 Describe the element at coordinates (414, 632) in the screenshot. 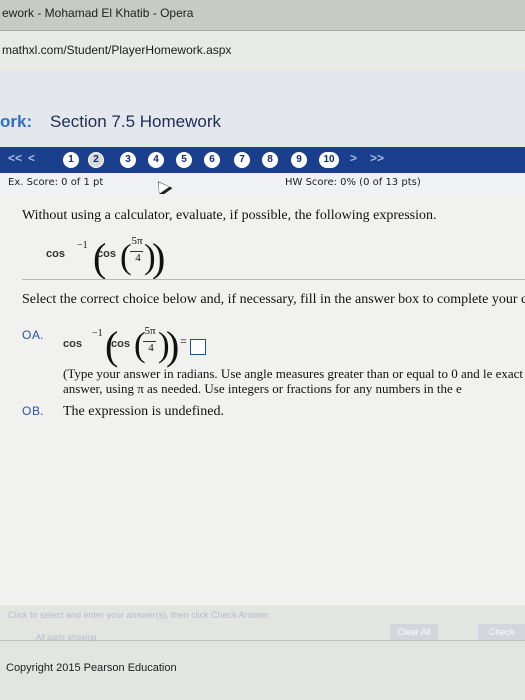

I see `clear-all-button: Clear All` at that location.